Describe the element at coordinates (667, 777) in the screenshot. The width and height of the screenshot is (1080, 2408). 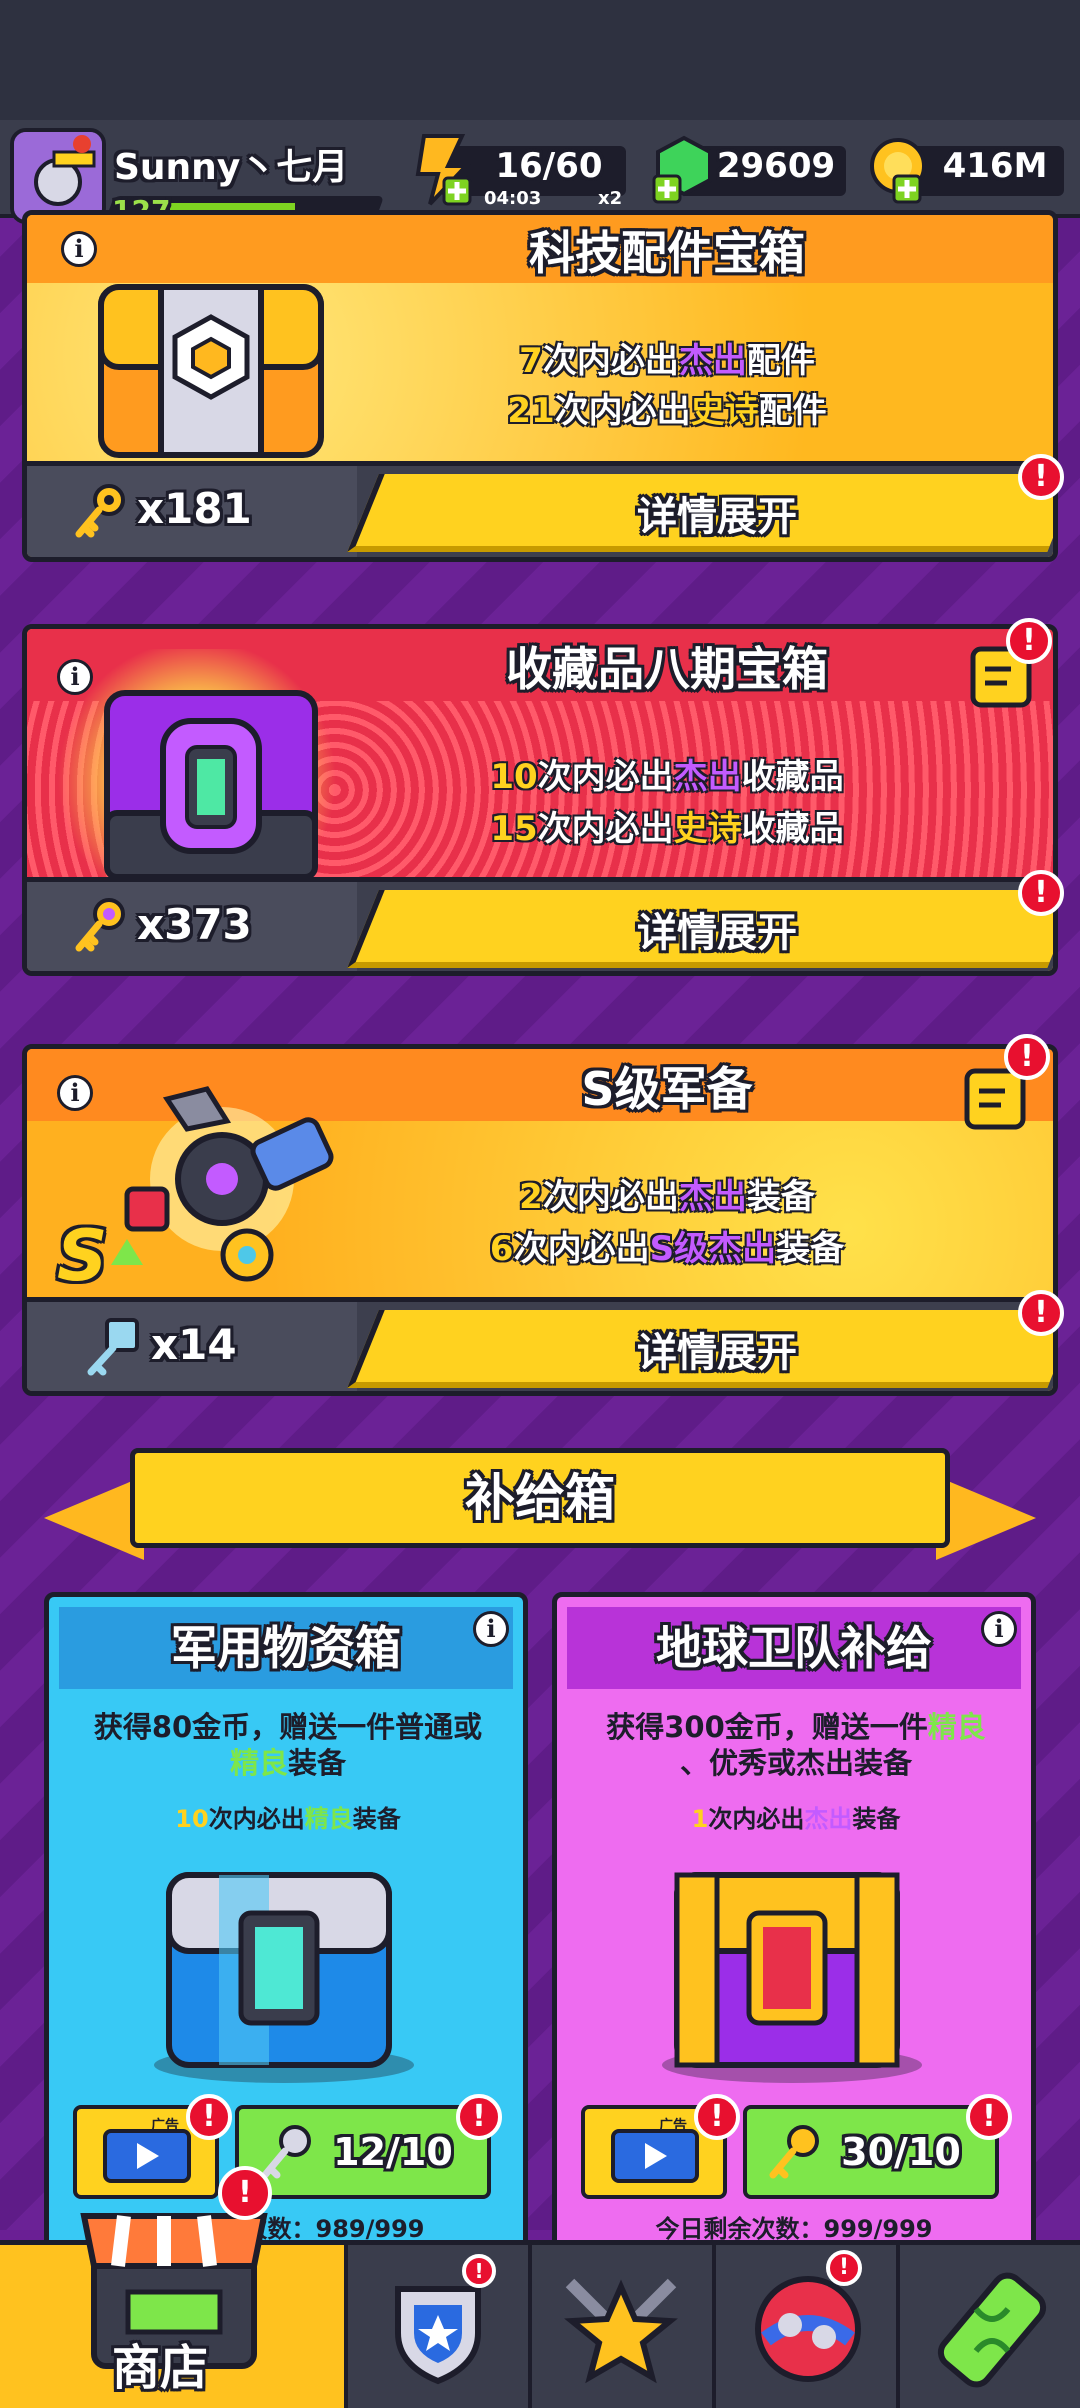
I see `chest-guarantee-1: 10次内必出杰出收藏品` at that location.